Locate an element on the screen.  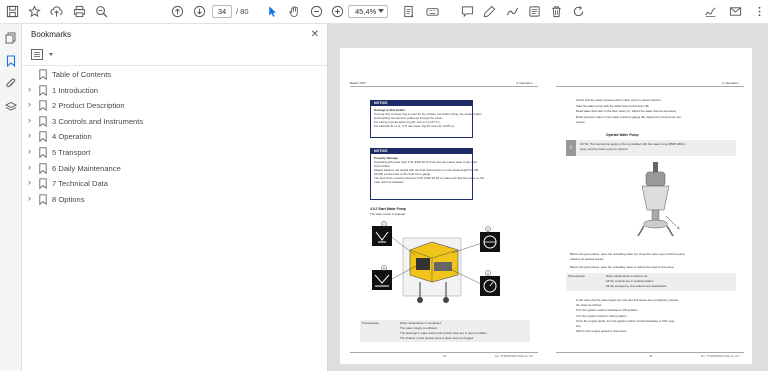
bookmark-item: › 4 Operation is located at coordinates (173, 137).